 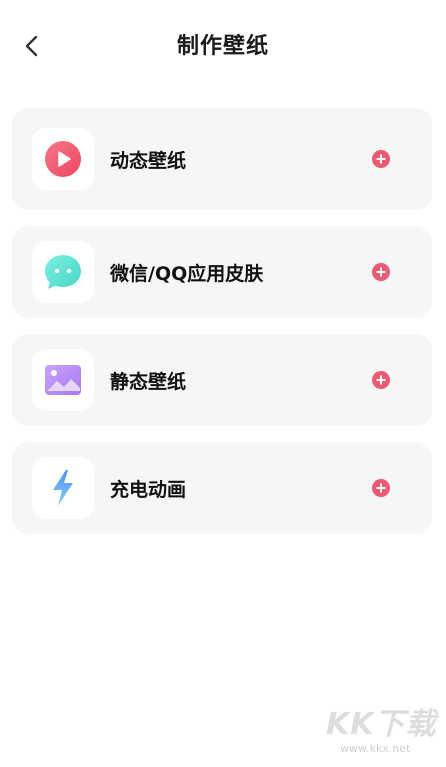 I want to click on chat-bubble-icon, so click(x=63, y=272).